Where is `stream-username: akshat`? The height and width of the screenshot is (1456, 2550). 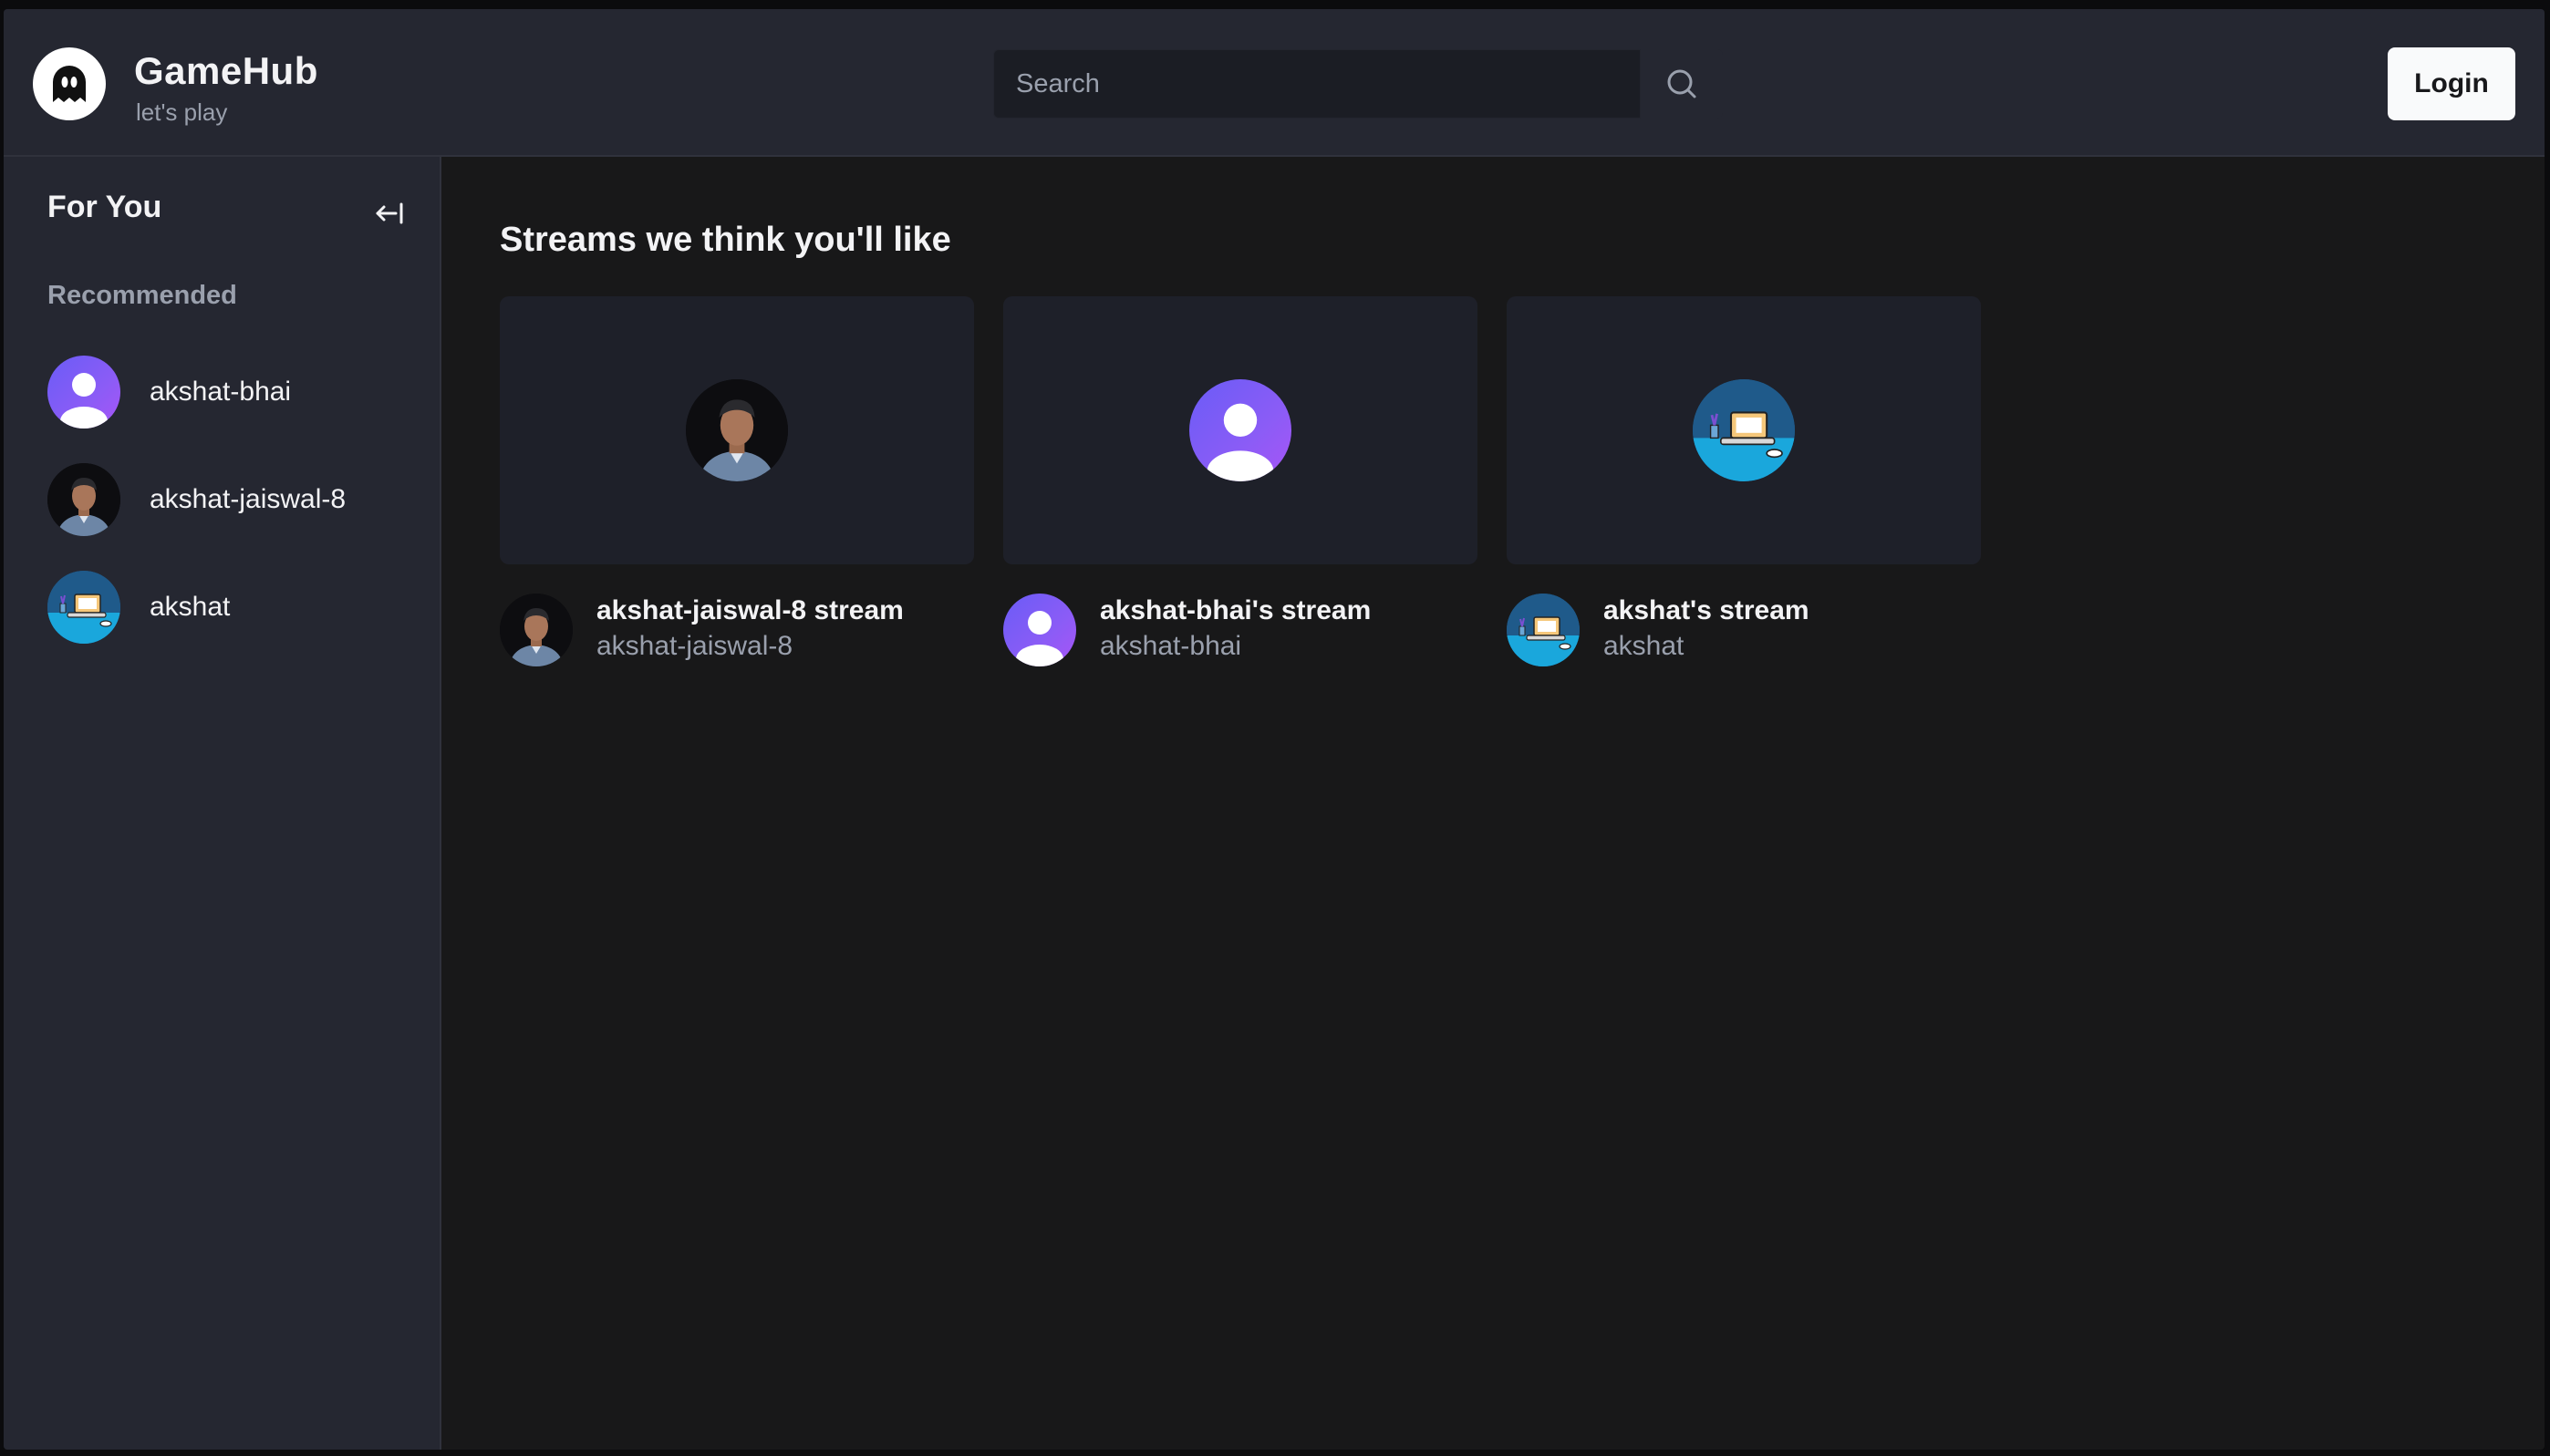 stream-username: akshat is located at coordinates (1643, 646).